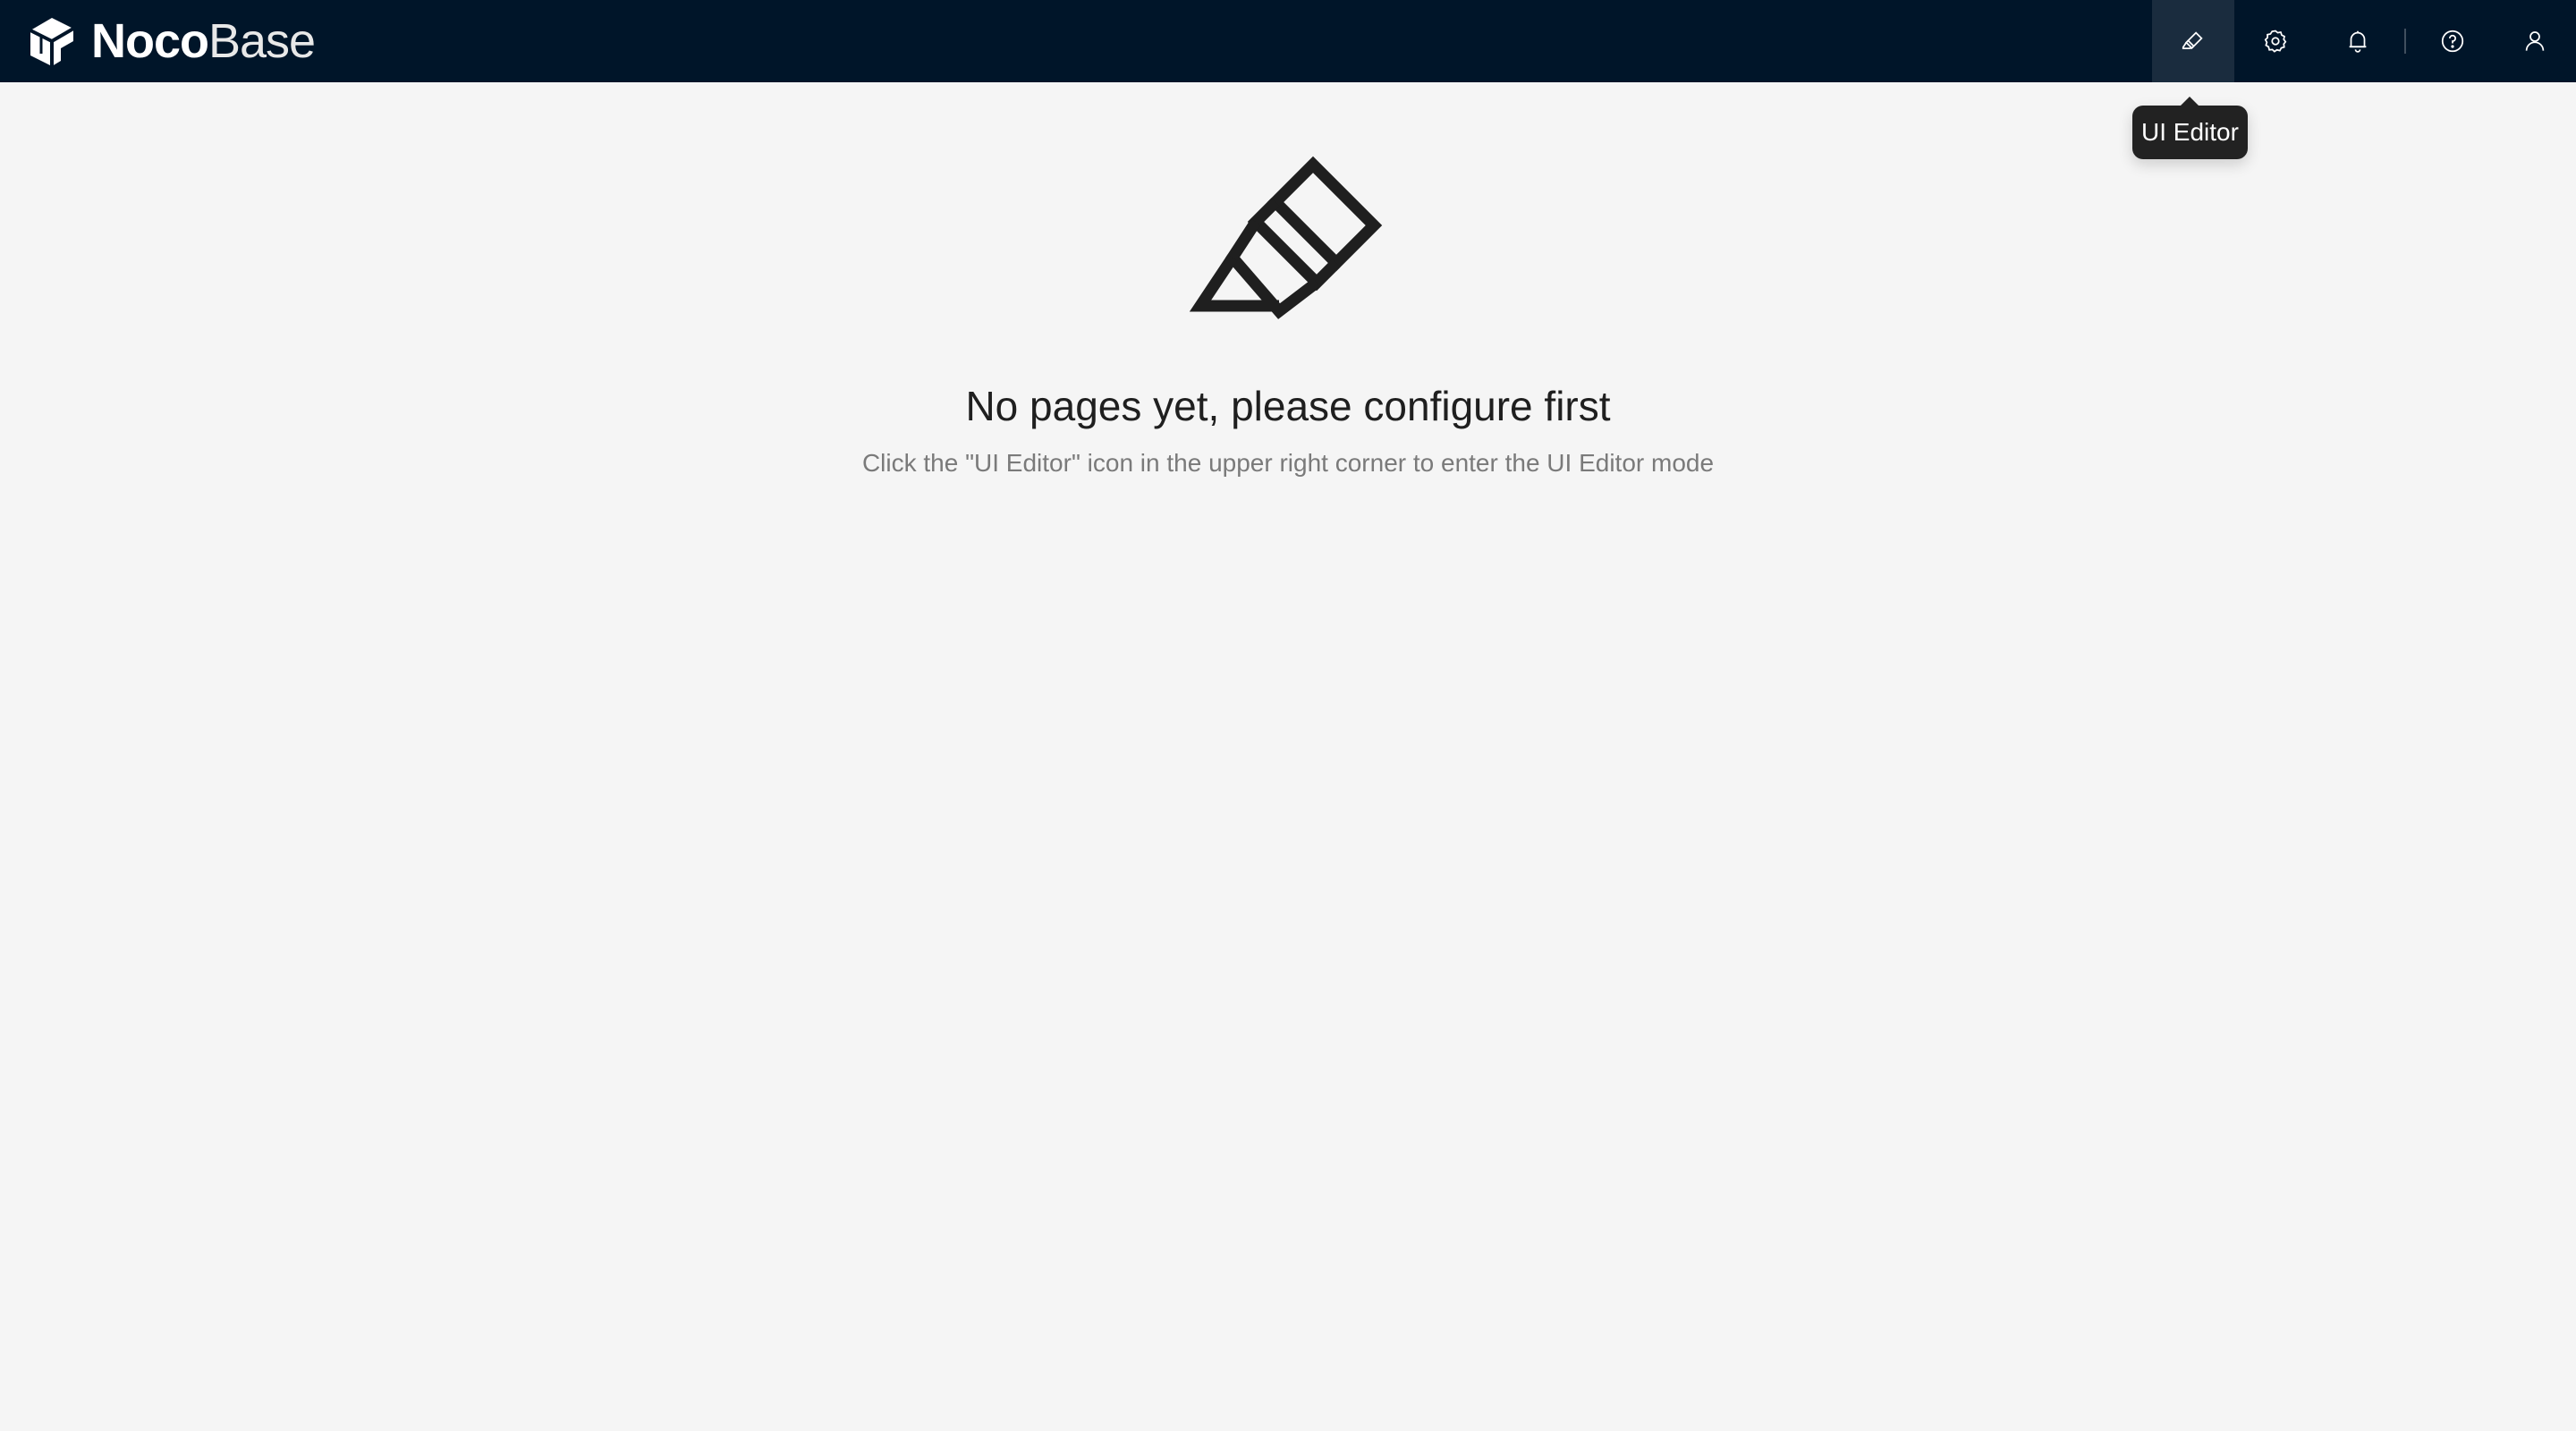 This screenshot has width=2576, height=1431. Describe the element at coordinates (1288, 41) in the screenshot. I see `top-header: NocoBase` at that location.